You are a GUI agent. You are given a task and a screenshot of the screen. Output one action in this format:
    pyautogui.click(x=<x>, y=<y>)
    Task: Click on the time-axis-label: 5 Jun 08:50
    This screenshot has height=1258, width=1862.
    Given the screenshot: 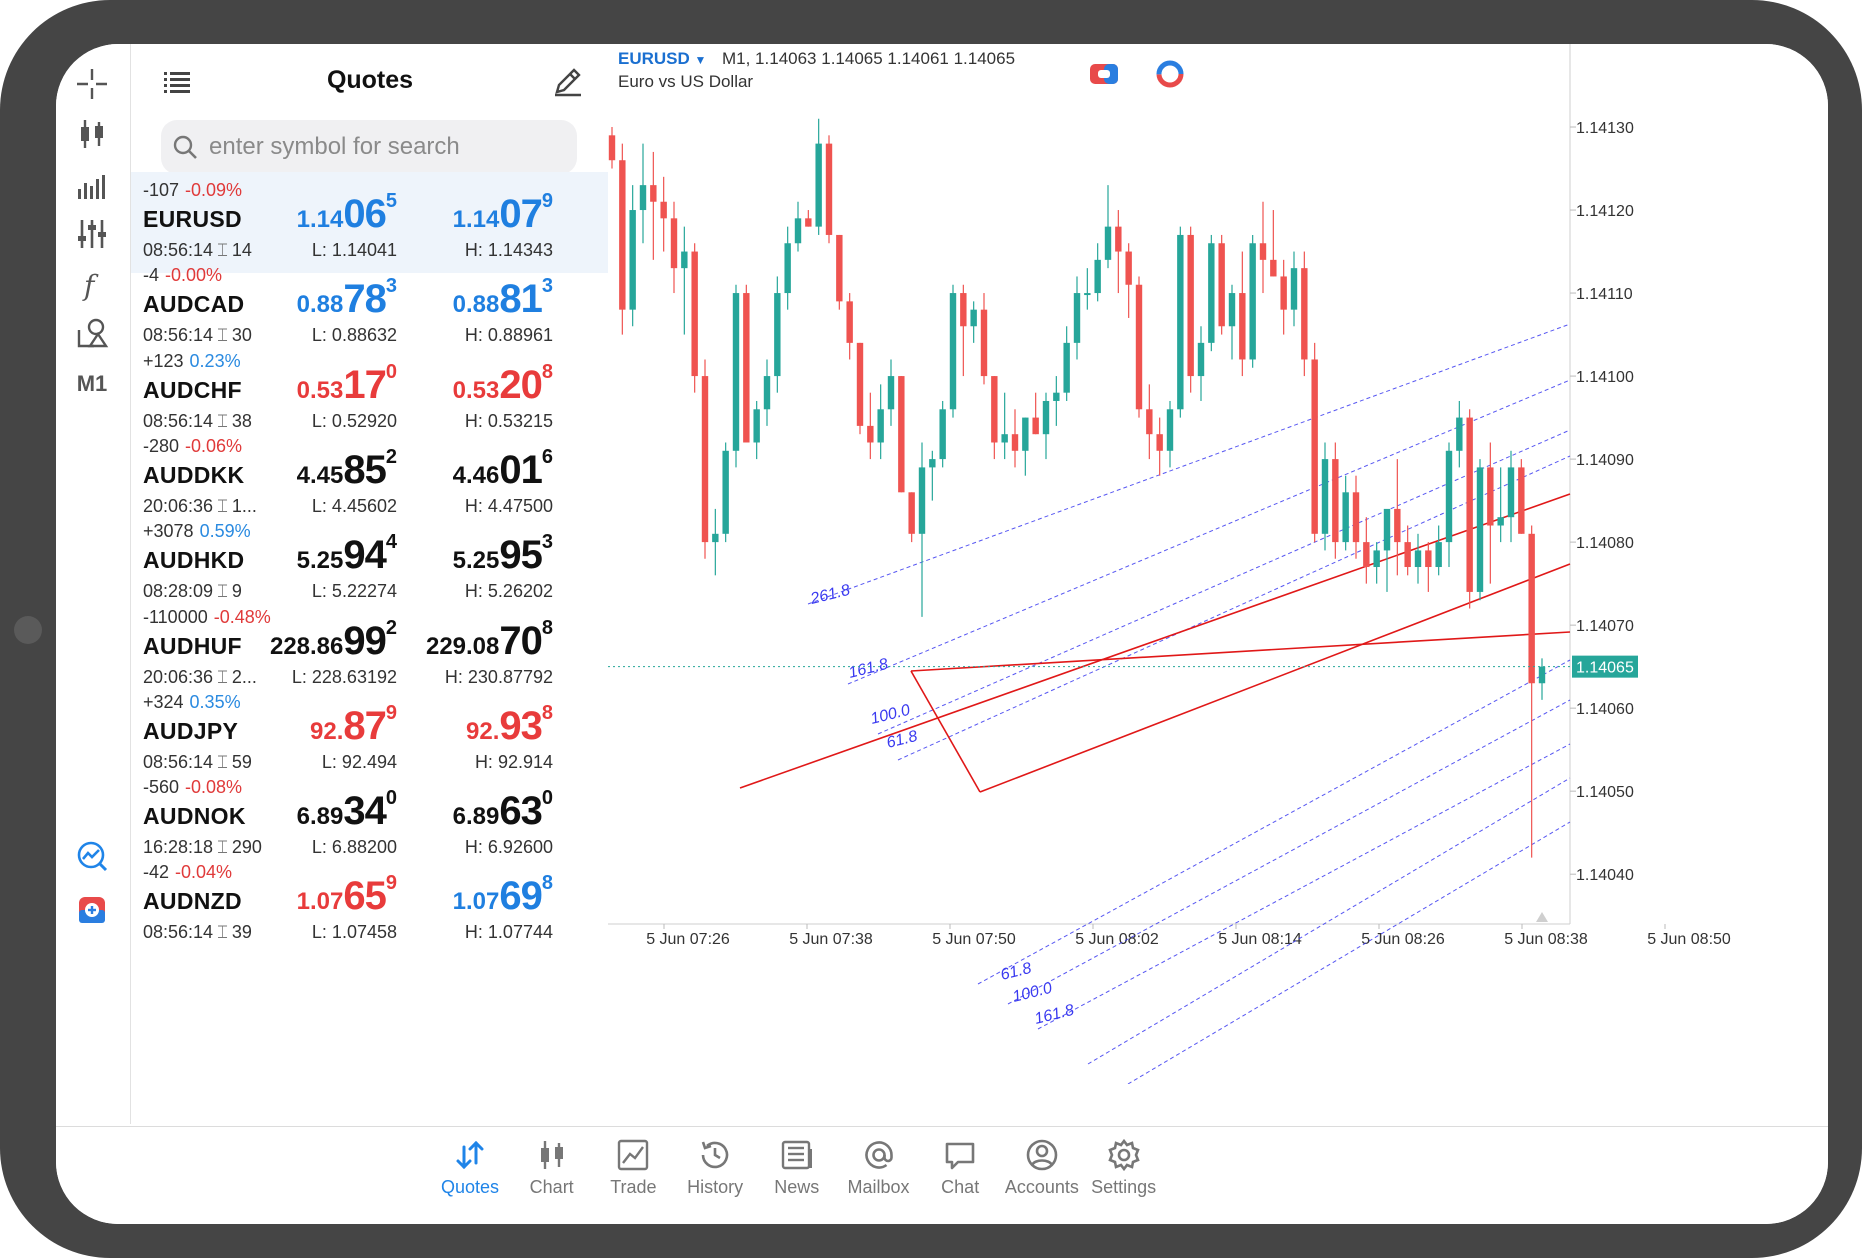 What is the action you would take?
    pyautogui.click(x=1689, y=939)
    